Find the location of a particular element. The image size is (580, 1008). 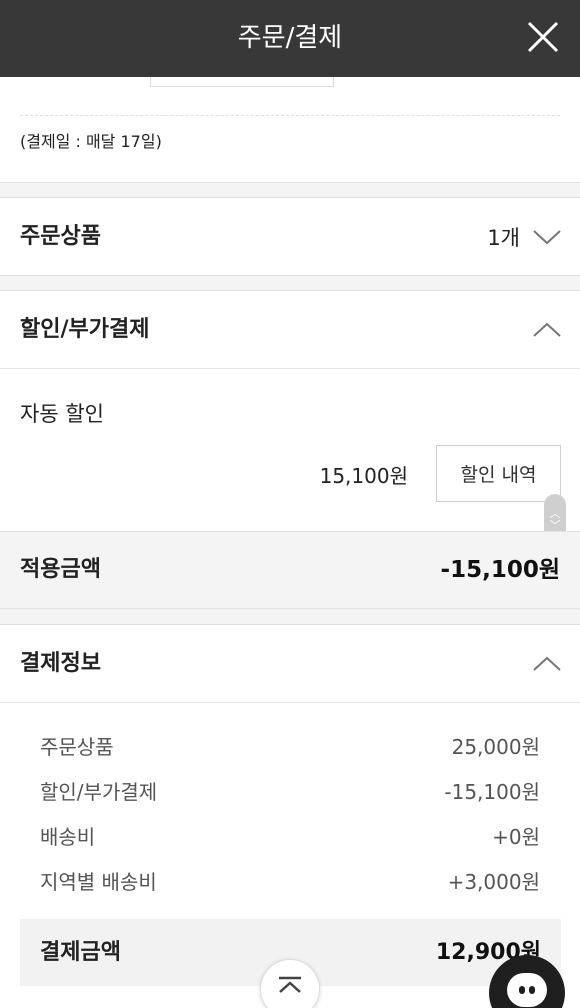

info-label: 배송비 is located at coordinates (68, 837).